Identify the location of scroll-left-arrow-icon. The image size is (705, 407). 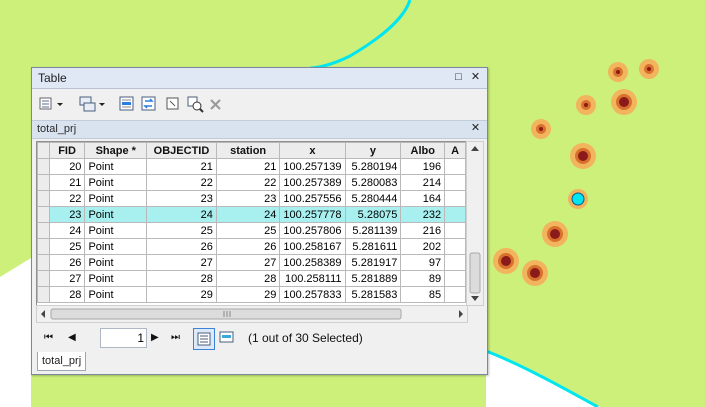
(43, 314).